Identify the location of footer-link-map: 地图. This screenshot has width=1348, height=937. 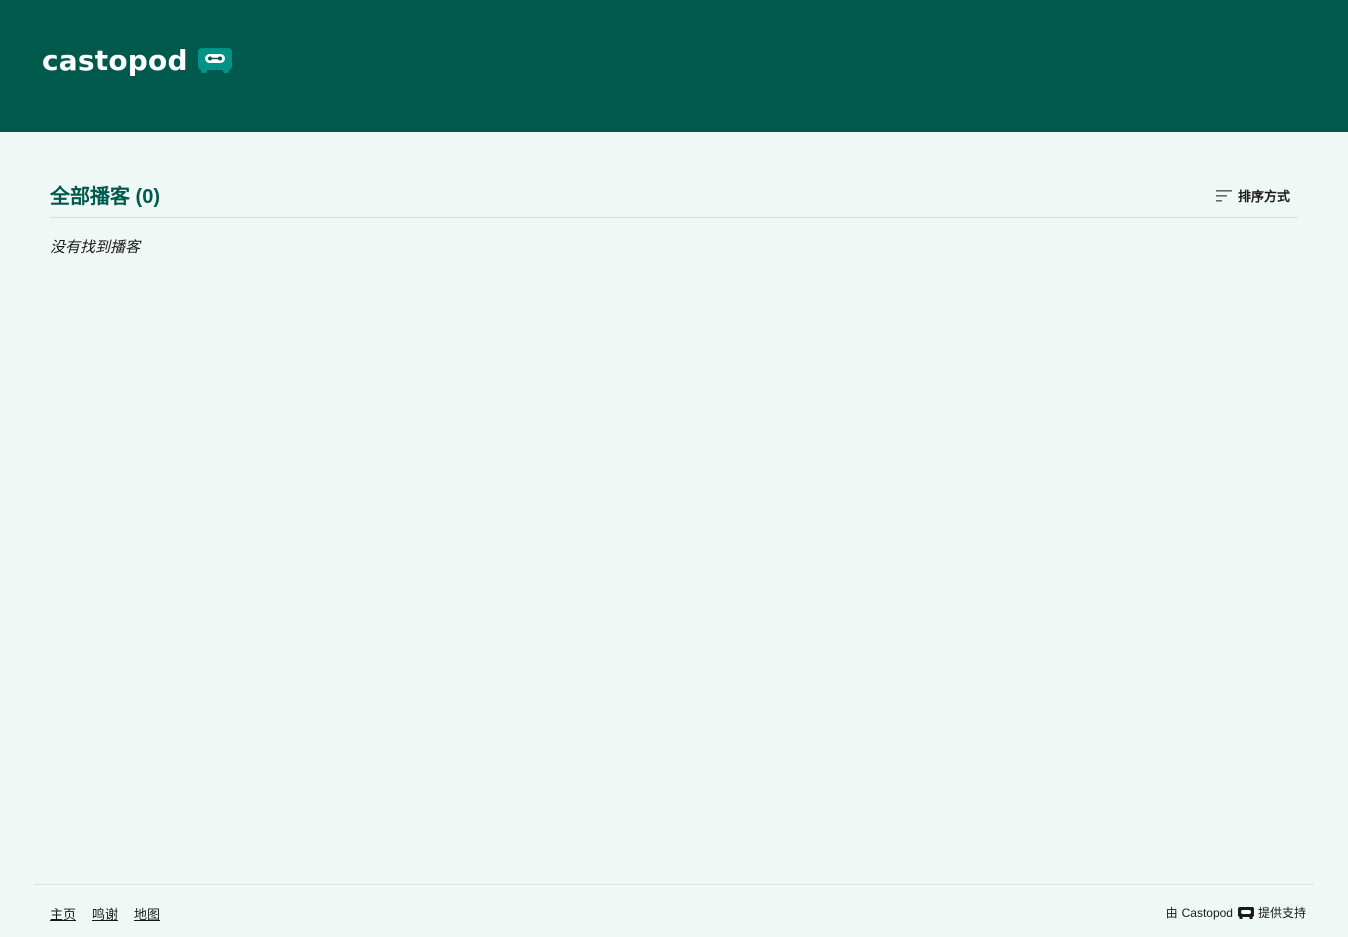
(147, 913).